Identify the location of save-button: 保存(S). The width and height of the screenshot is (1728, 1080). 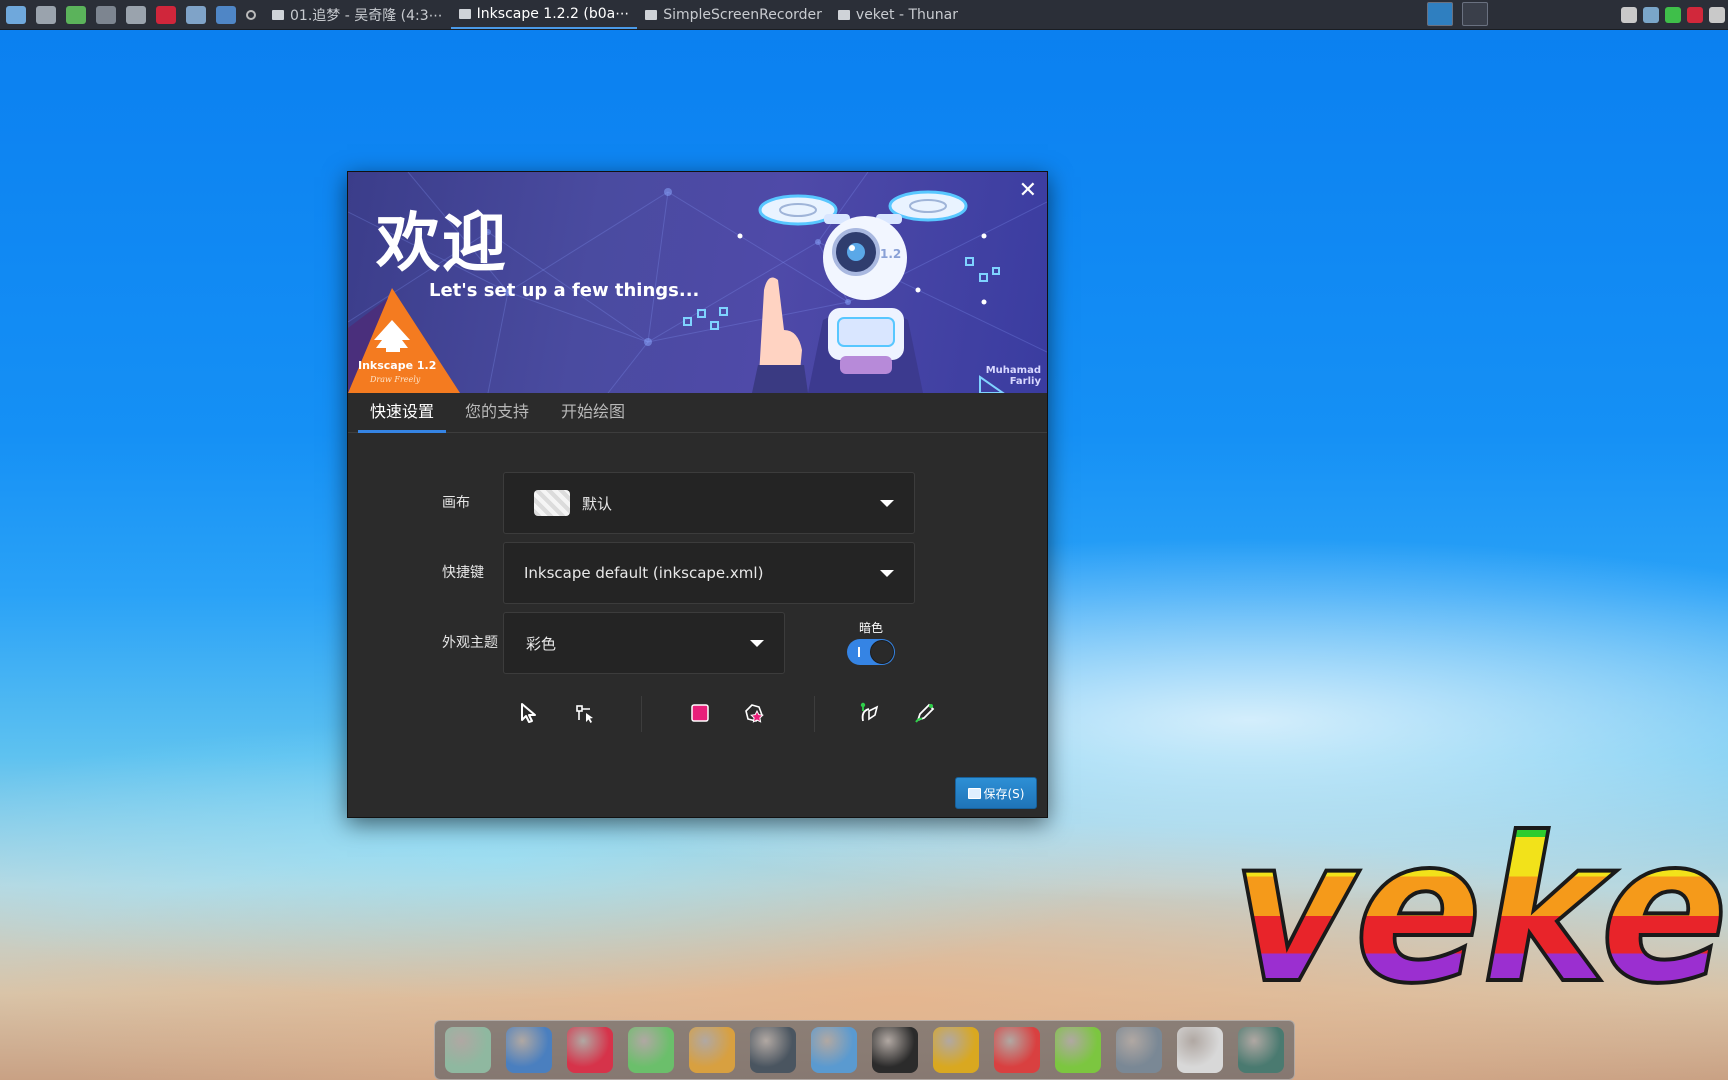
(996, 793).